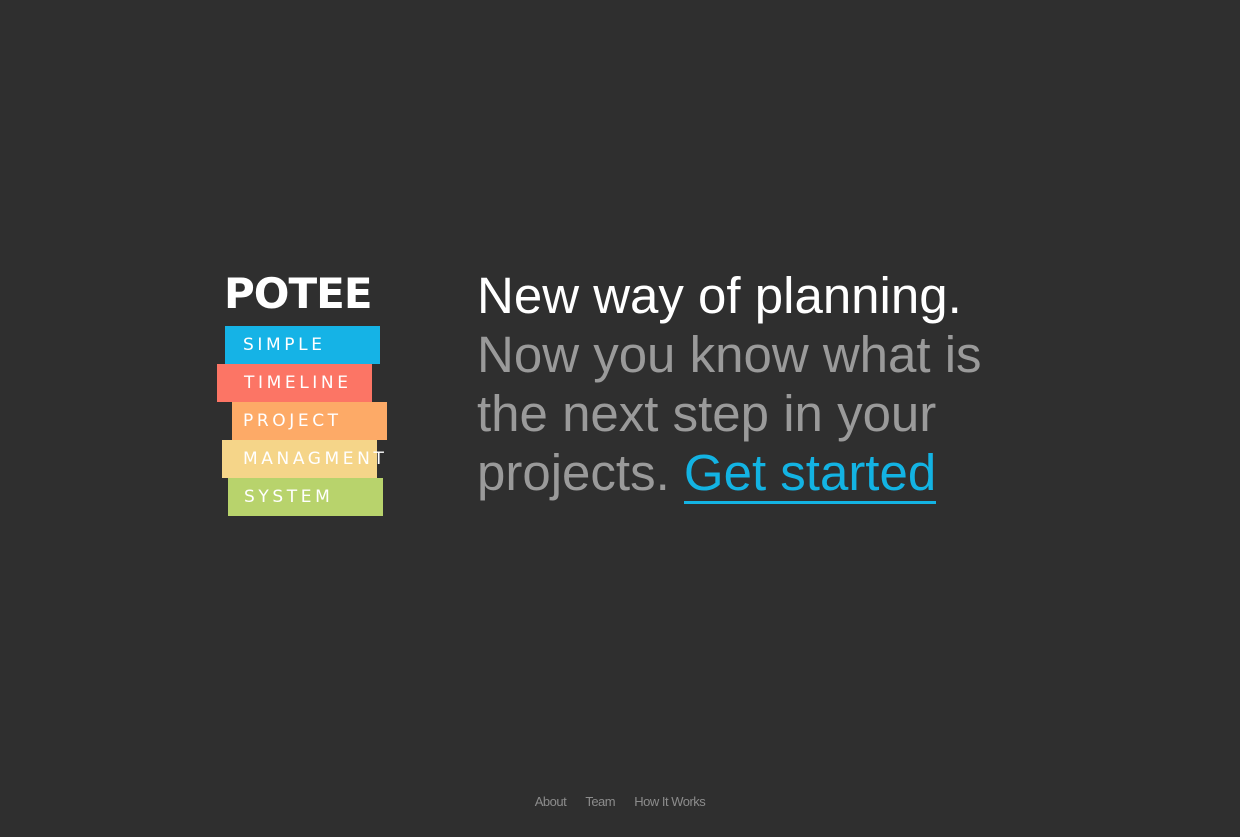 This screenshot has width=1240, height=837. I want to click on logo-title: POTEE, so click(298, 293).